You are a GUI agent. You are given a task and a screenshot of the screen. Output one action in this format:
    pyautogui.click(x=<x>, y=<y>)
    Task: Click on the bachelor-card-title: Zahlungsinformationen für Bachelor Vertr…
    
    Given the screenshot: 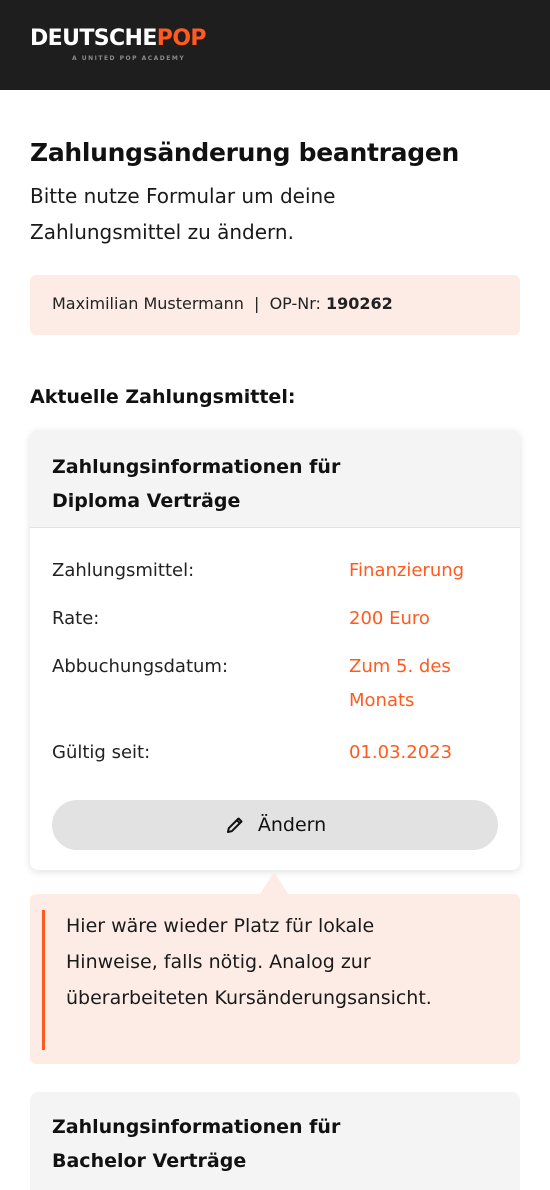 What is the action you would take?
    pyautogui.click(x=196, y=1144)
    